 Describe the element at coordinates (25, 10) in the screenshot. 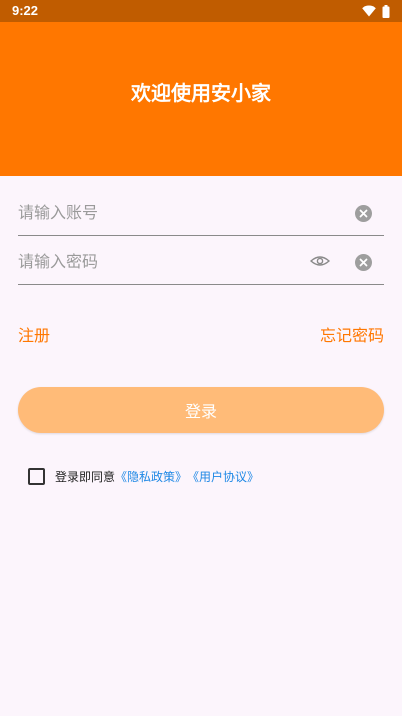

I see `status-time: 9:22` at that location.